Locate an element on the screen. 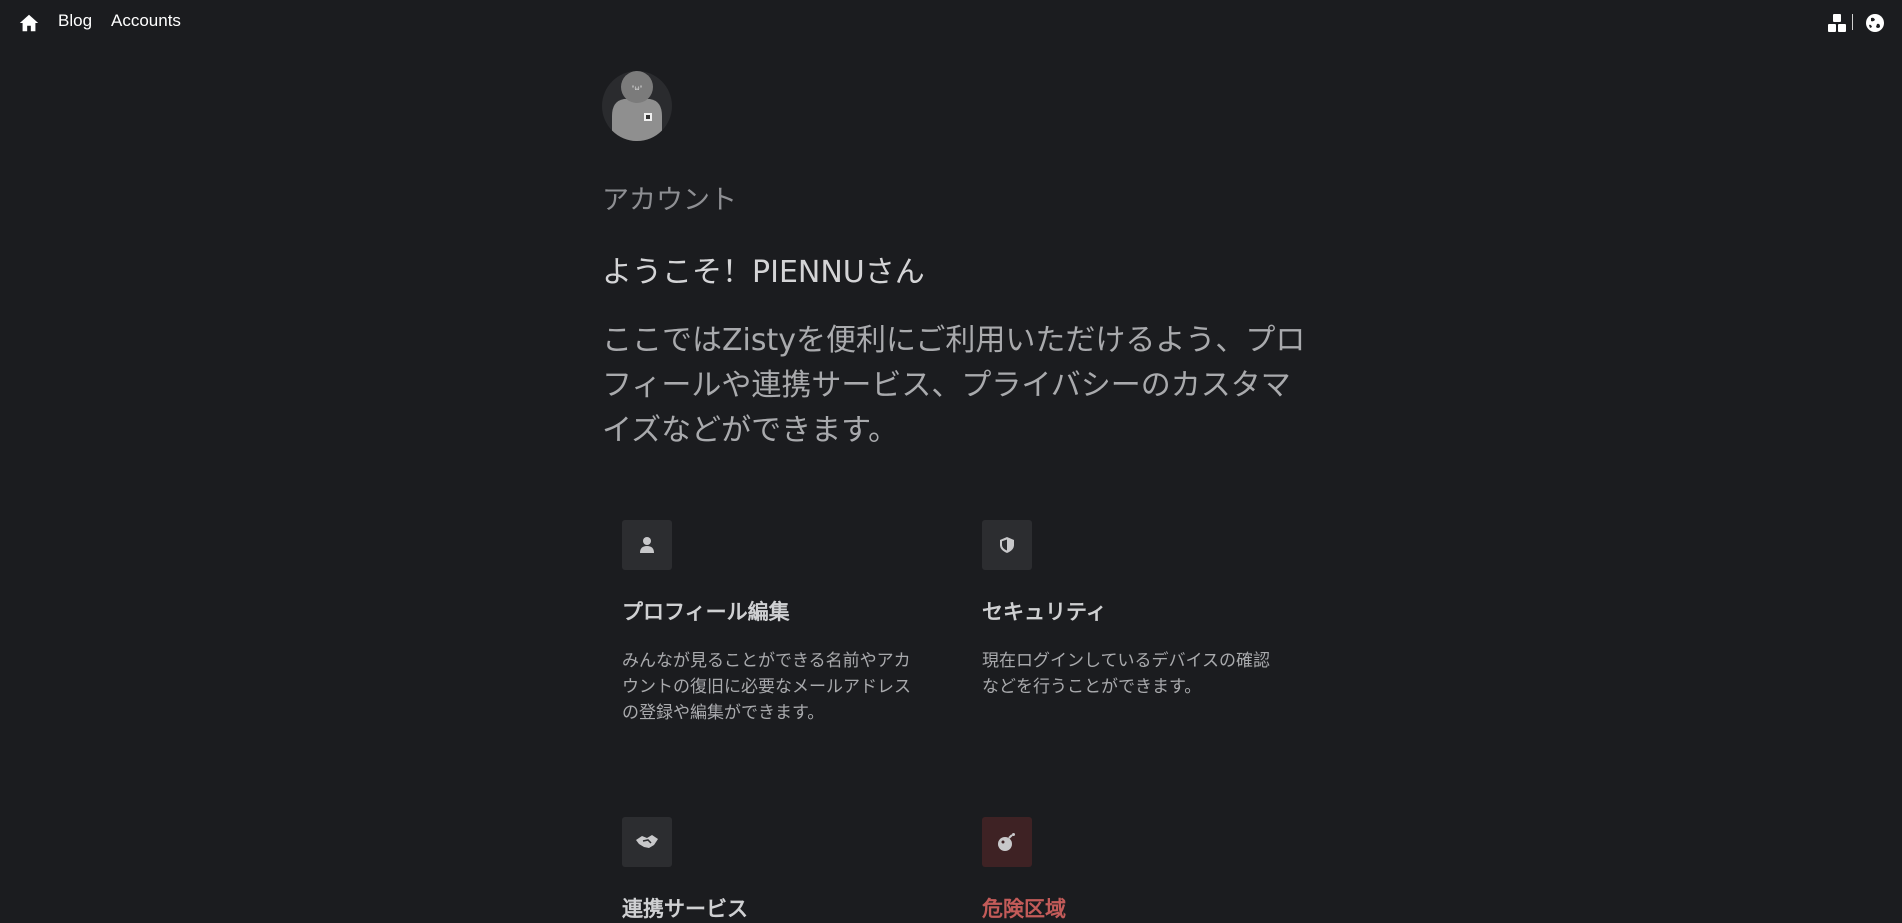 The width and height of the screenshot is (1902, 923). nav-link-blog: Blog is located at coordinates (75, 21).